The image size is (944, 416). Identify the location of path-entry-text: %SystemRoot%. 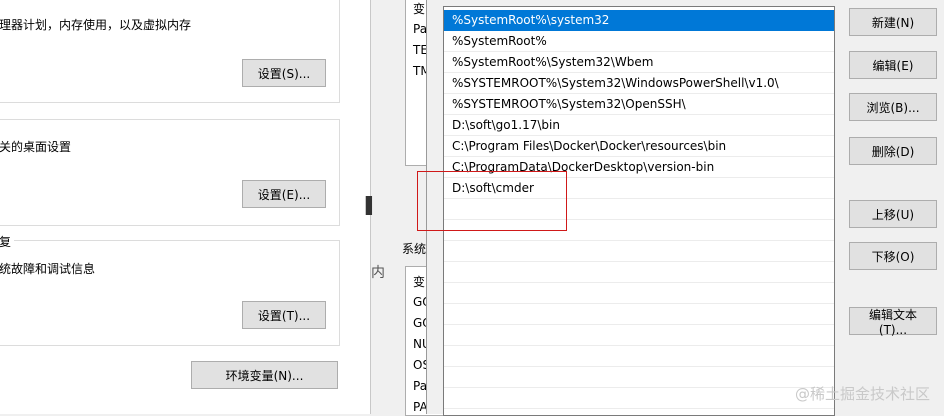
(499, 41).